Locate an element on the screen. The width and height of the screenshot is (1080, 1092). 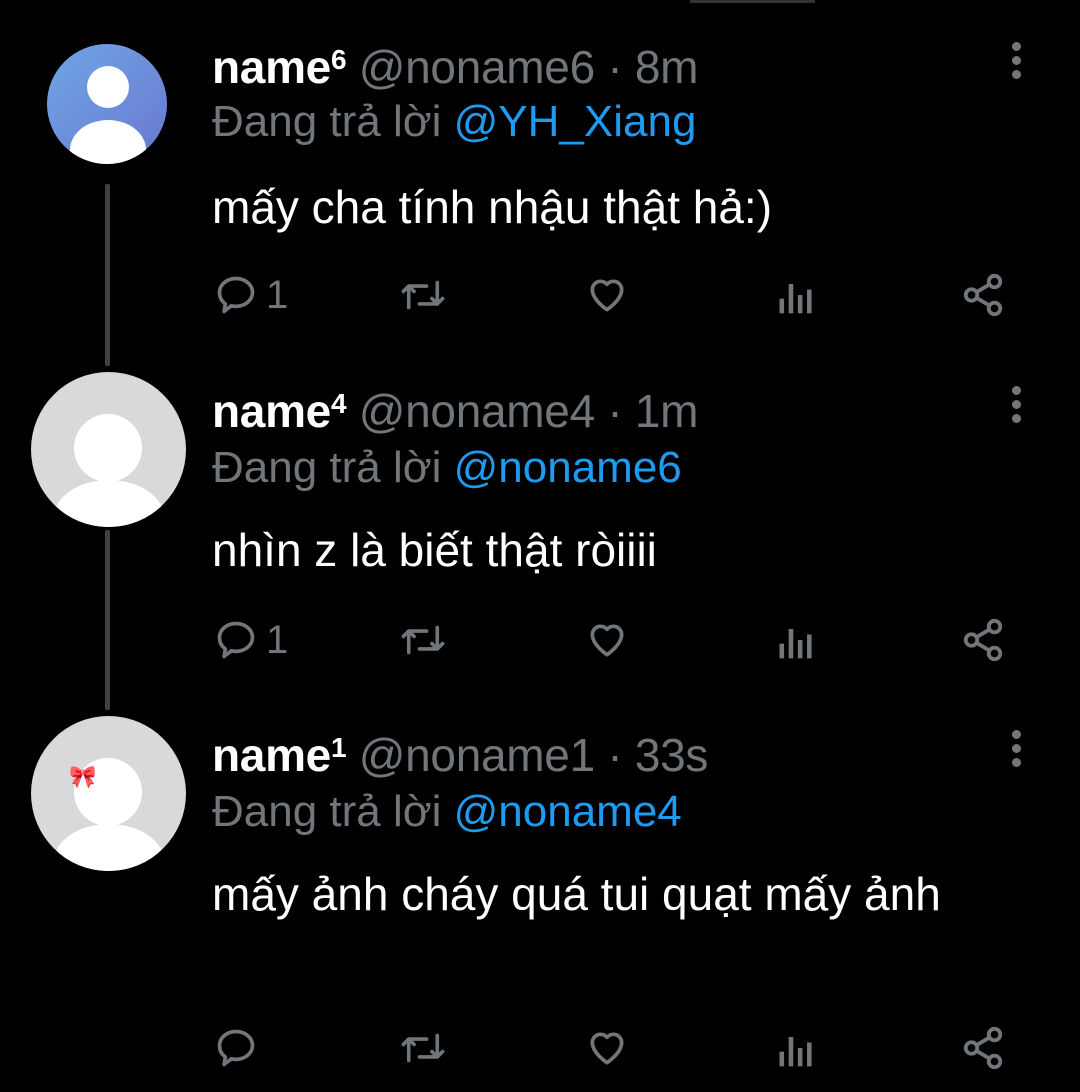
display-name: name is located at coordinates (271, 755).